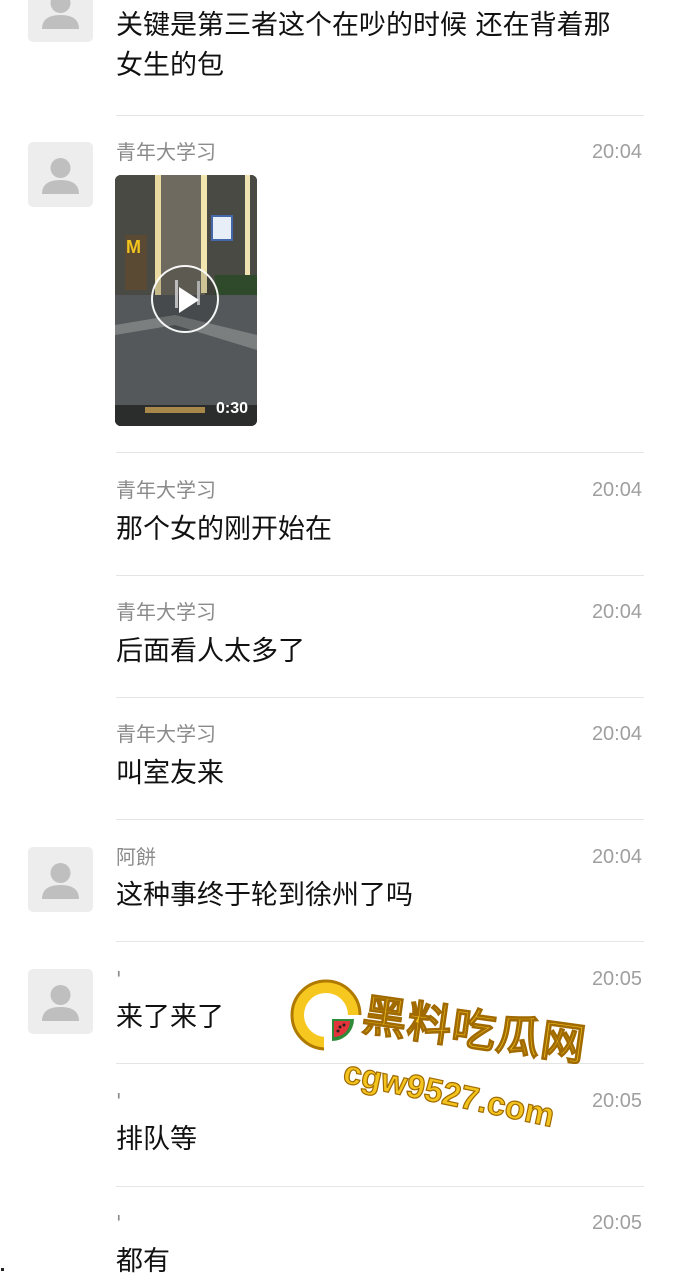  I want to click on edge-mark, so click(2, 1269).